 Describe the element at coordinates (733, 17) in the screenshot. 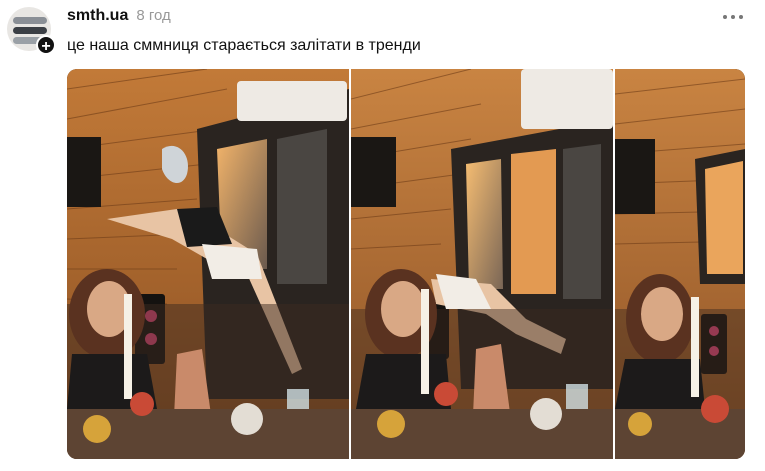

I see `more-horizontal-icon` at that location.